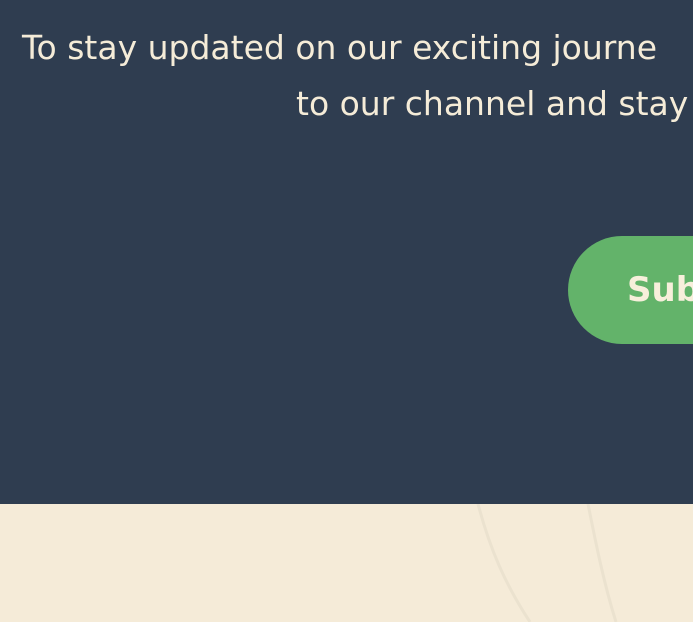 Image resolution: width=693 pixels, height=622 pixels. I want to click on subscribe-button: Subscribe, so click(630, 290).